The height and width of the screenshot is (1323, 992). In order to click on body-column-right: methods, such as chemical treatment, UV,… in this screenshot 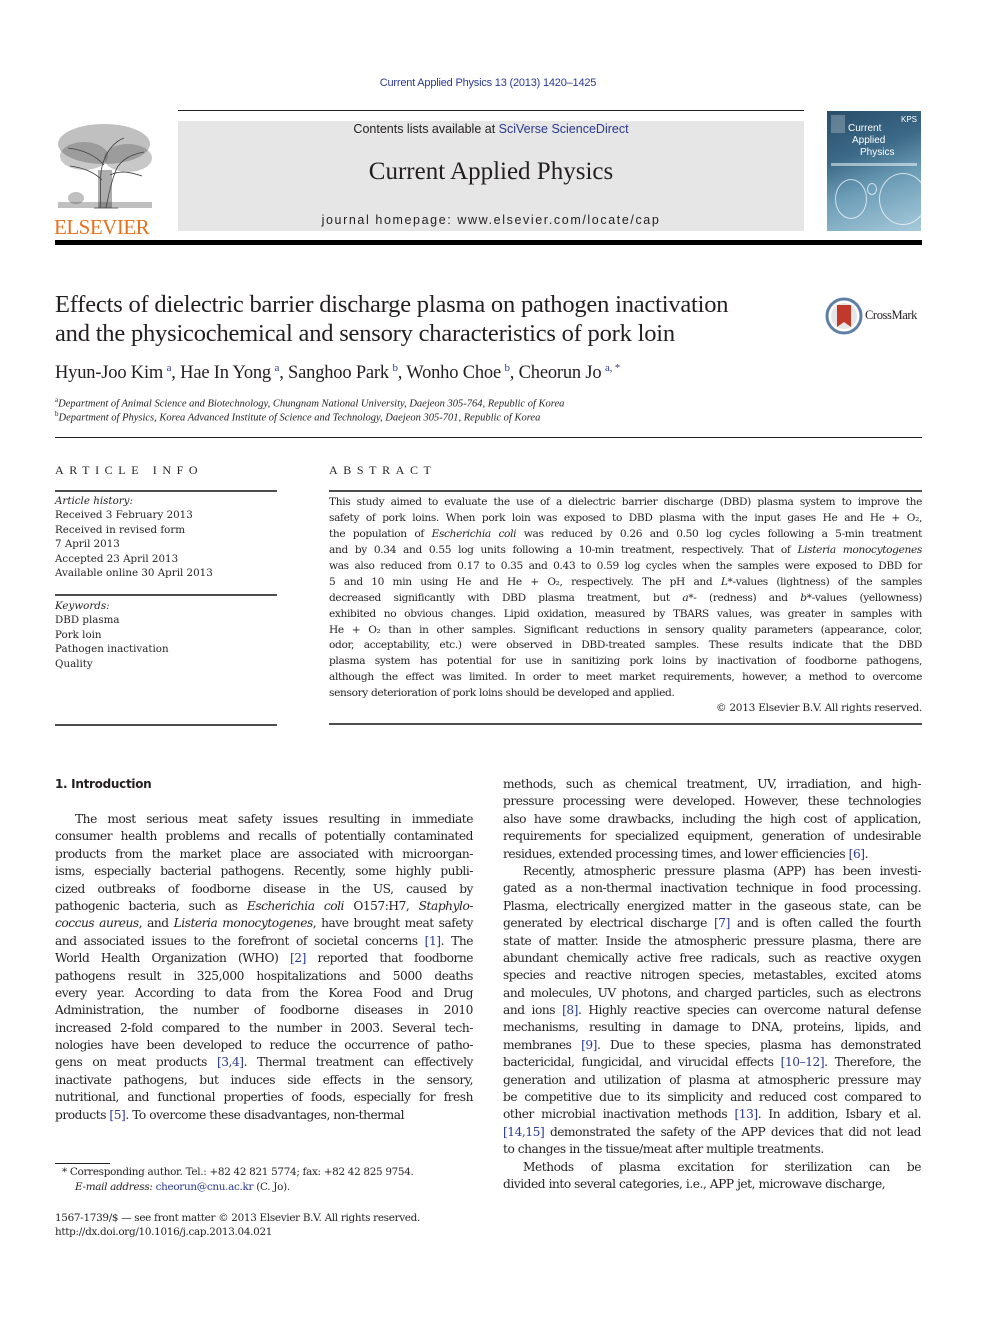, I will do `click(712, 984)`.